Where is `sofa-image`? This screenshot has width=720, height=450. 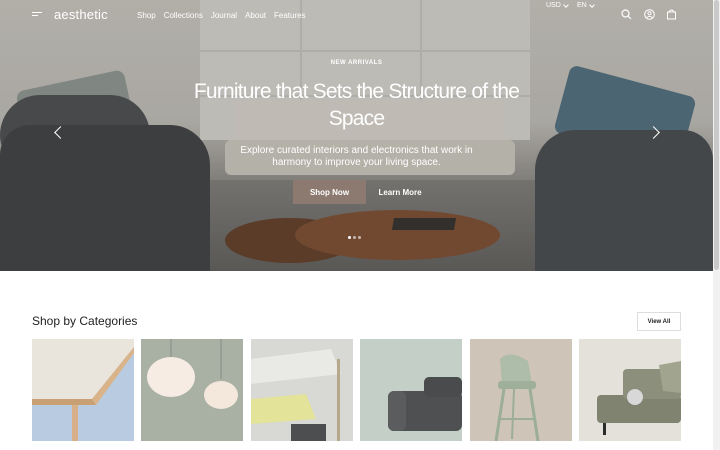 sofa-image is located at coordinates (411, 390).